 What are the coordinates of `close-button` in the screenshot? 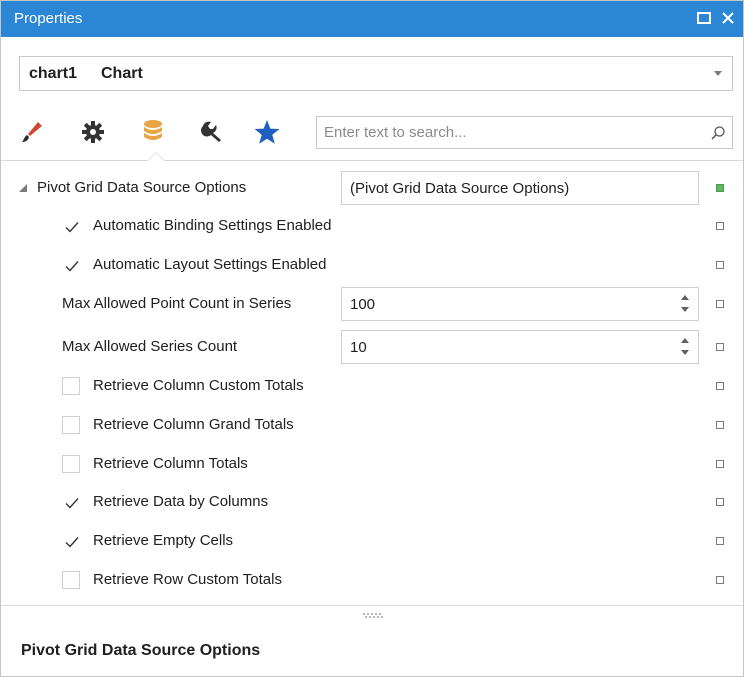 It's located at (728, 18).